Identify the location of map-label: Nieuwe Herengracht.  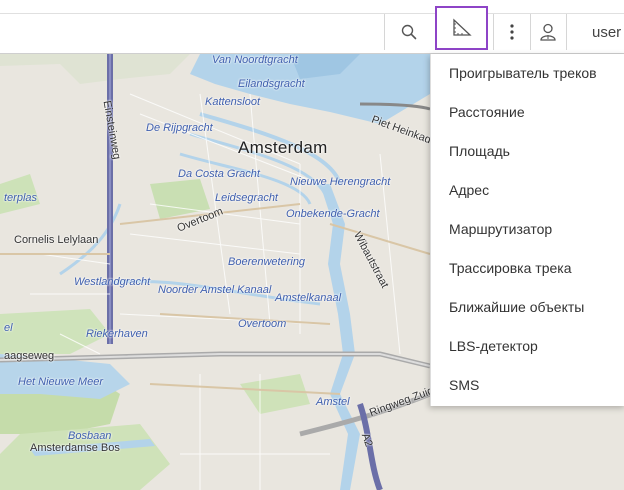
(340, 182).